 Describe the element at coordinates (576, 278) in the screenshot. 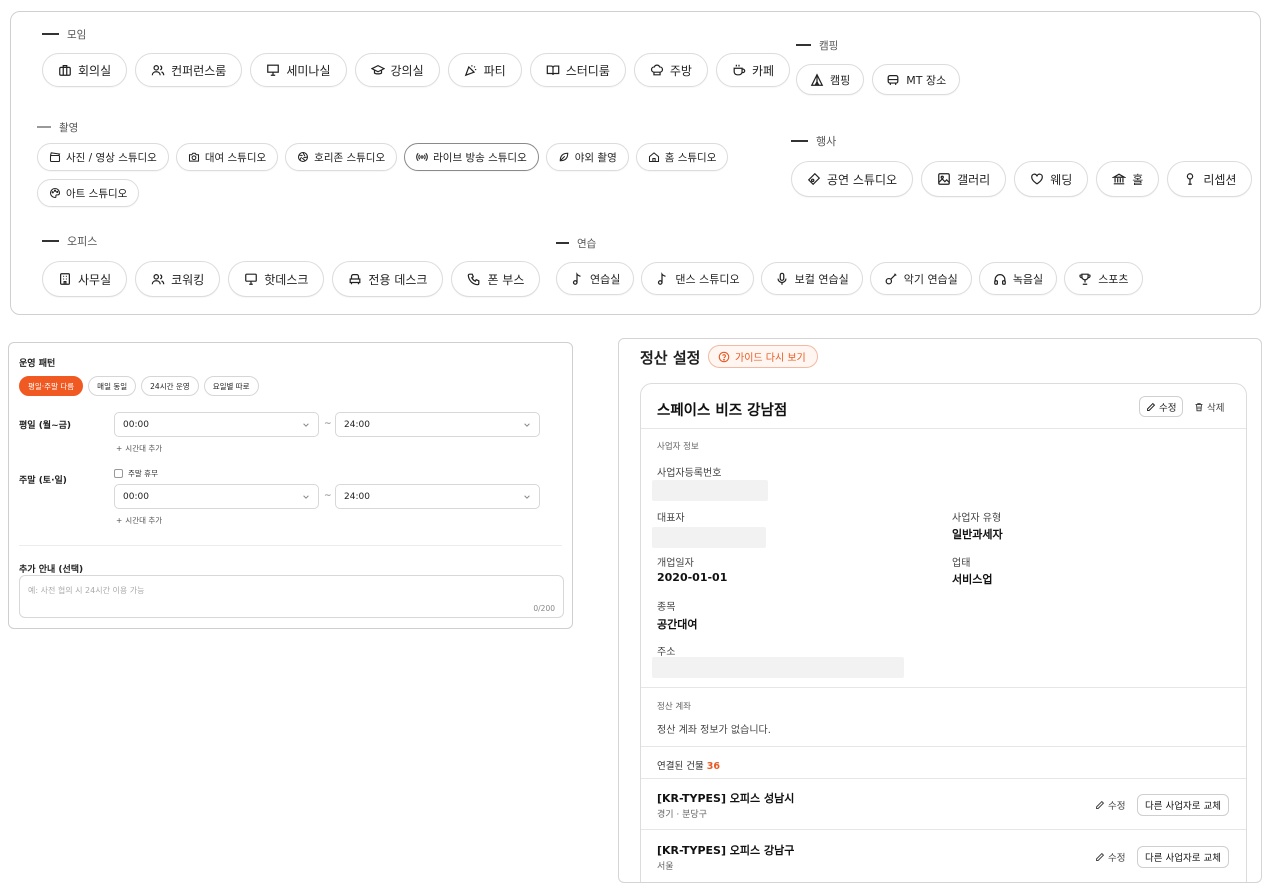

I see `music-note-icon` at that location.